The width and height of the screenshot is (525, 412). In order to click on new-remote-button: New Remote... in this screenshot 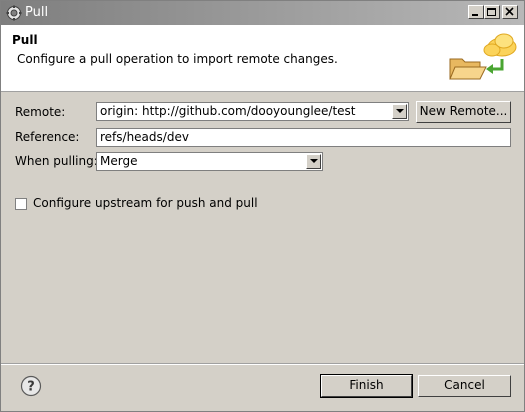, I will do `click(463, 112)`.